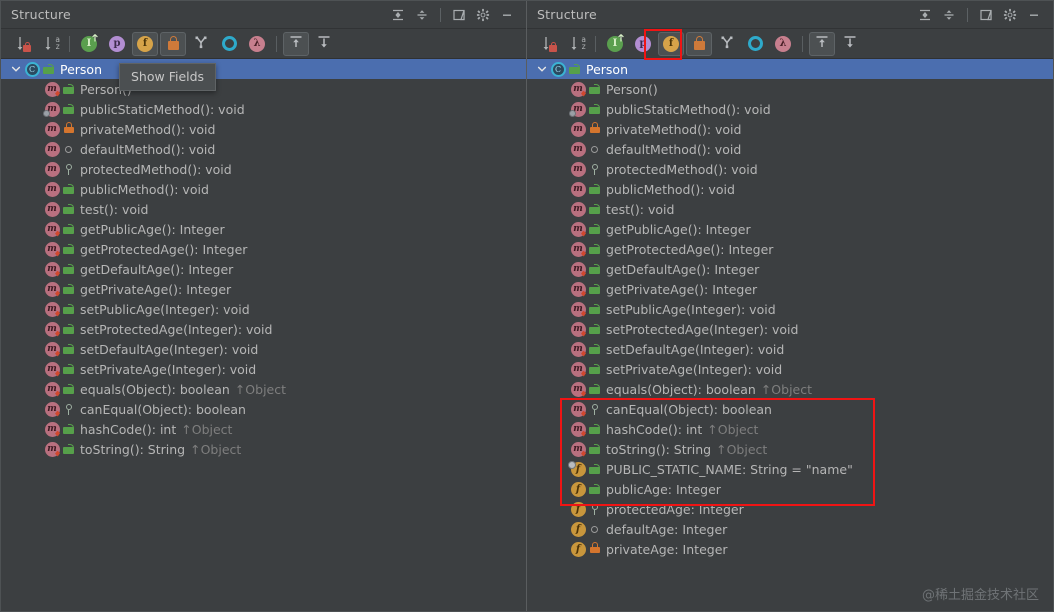 This screenshot has height=612, width=1054. What do you see at coordinates (790, 549) in the screenshot?
I see `tree-row: f privateAge: Integer` at bounding box center [790, 549].